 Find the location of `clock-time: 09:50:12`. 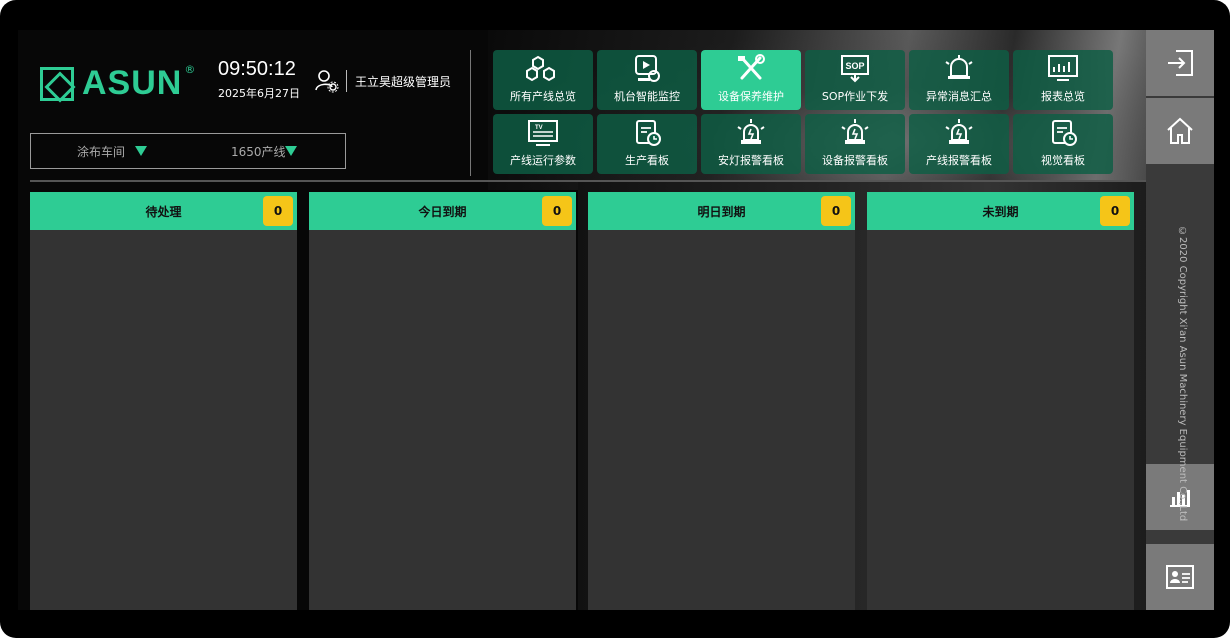

clock-time: 09:50:12 is located at coordinates (257, 69).